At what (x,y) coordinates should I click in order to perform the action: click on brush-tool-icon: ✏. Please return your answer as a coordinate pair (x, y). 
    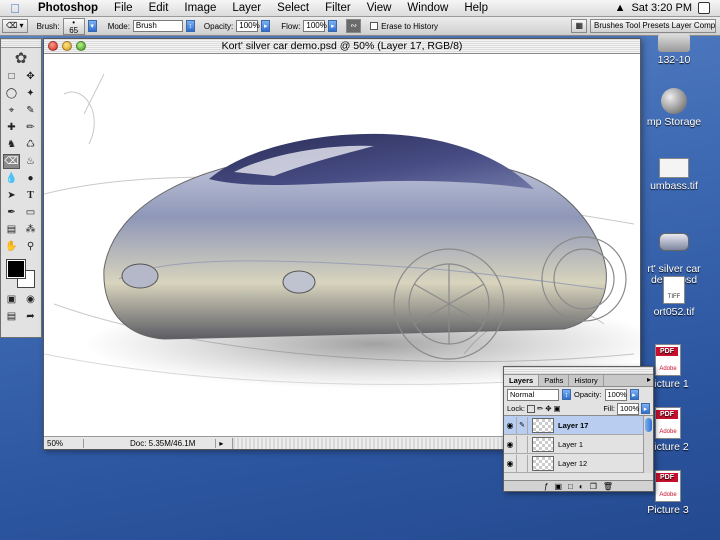
    Looking at the image, I should click on (30, 127).